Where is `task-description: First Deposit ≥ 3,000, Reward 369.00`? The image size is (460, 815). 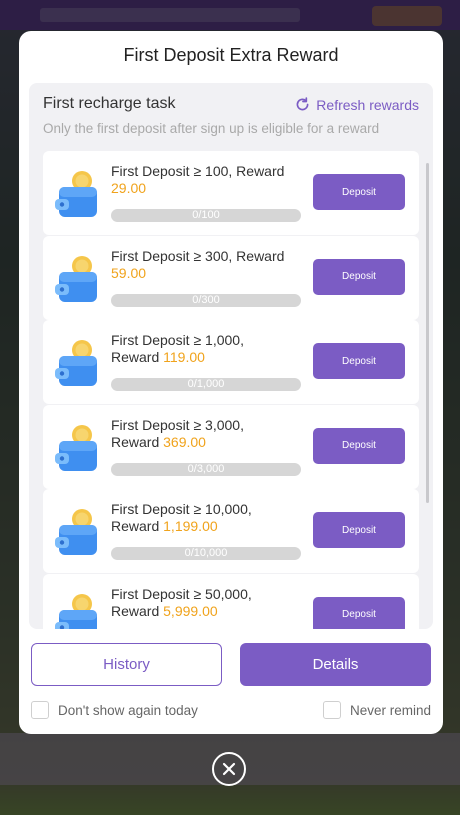 task-description: First Deposit ≥ 3,000, Reward 369.00 is located at coordinates (211, 434).